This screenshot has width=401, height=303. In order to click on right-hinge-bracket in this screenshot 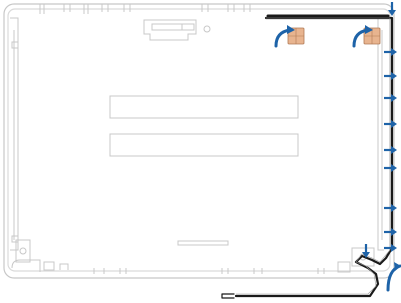, I will do `click(367, 142)`.